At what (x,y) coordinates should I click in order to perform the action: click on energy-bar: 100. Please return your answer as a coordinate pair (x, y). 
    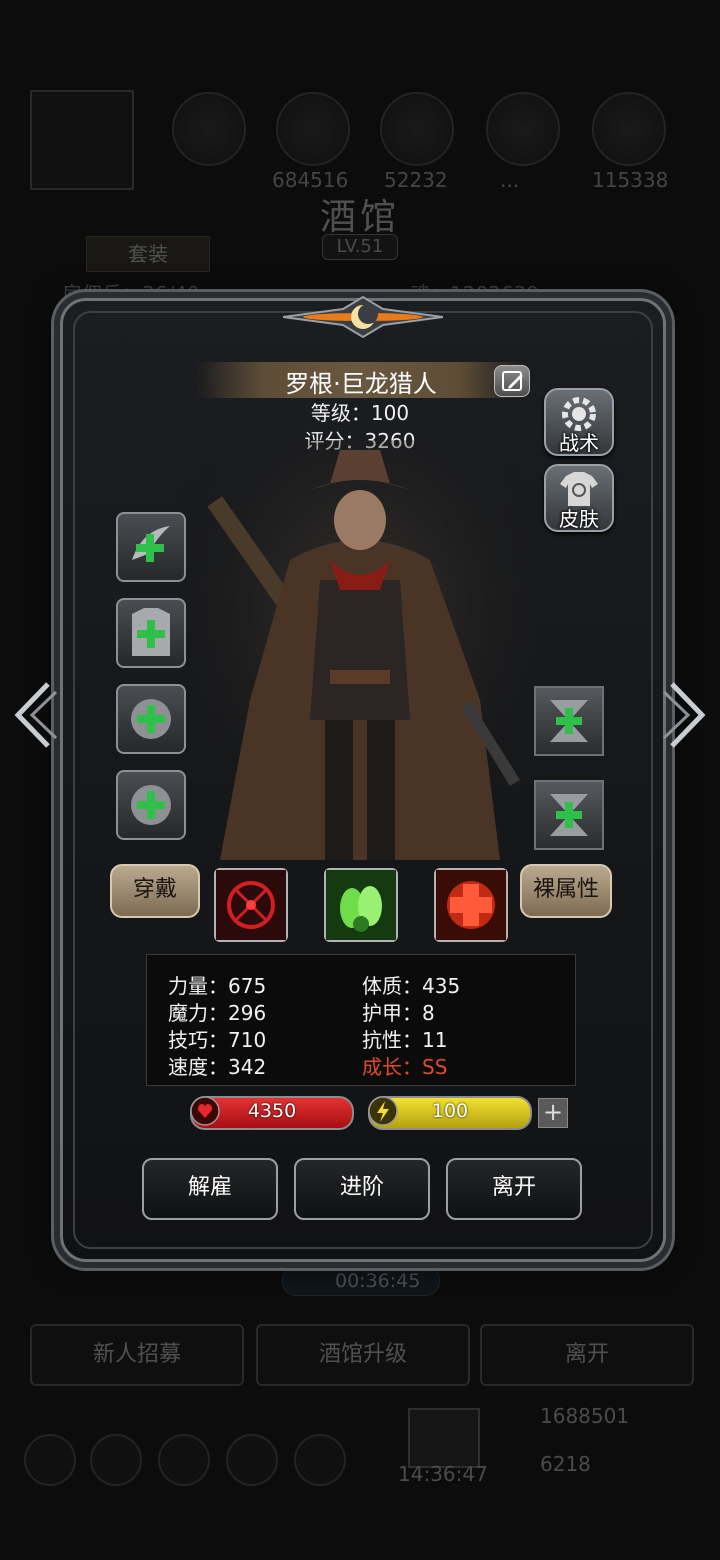
    Looking at the image, I should click on (450, 1113).